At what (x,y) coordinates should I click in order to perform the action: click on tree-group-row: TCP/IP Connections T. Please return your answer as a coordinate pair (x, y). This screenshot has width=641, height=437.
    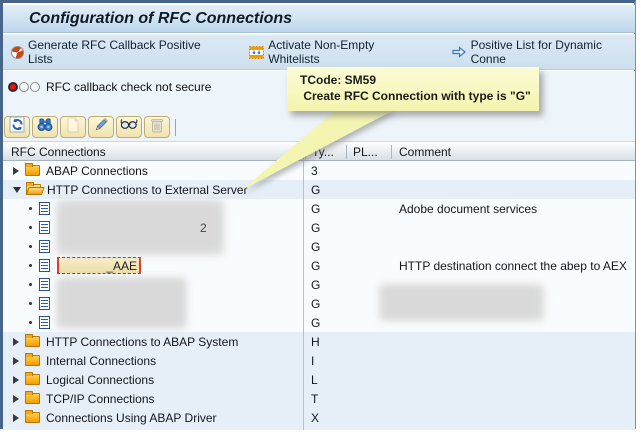
    Looking at the image, I should click on (319, 398).